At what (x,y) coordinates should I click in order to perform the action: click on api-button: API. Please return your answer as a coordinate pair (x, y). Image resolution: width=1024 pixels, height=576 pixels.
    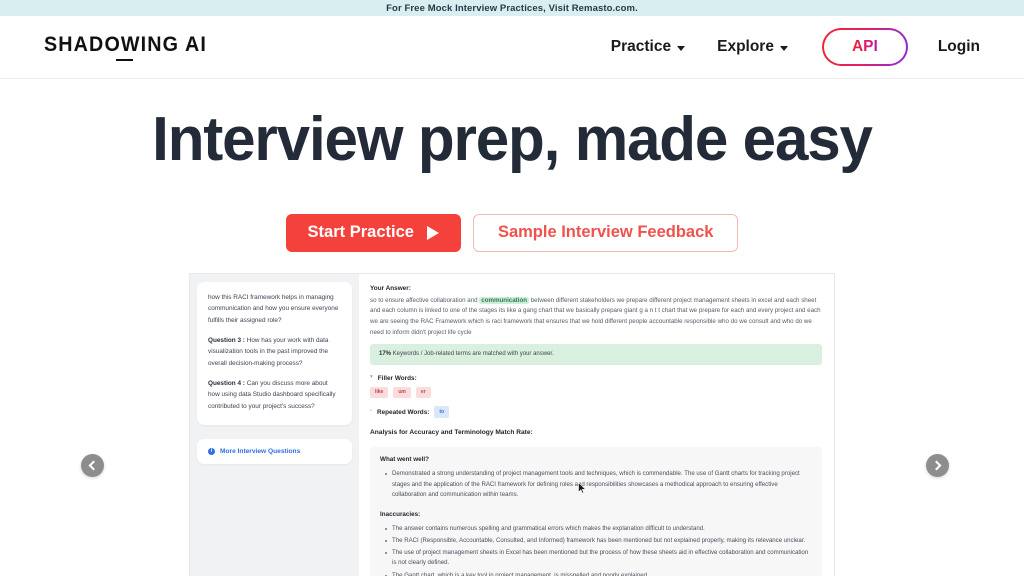
    Looking at the image, I should click on (865, 47).